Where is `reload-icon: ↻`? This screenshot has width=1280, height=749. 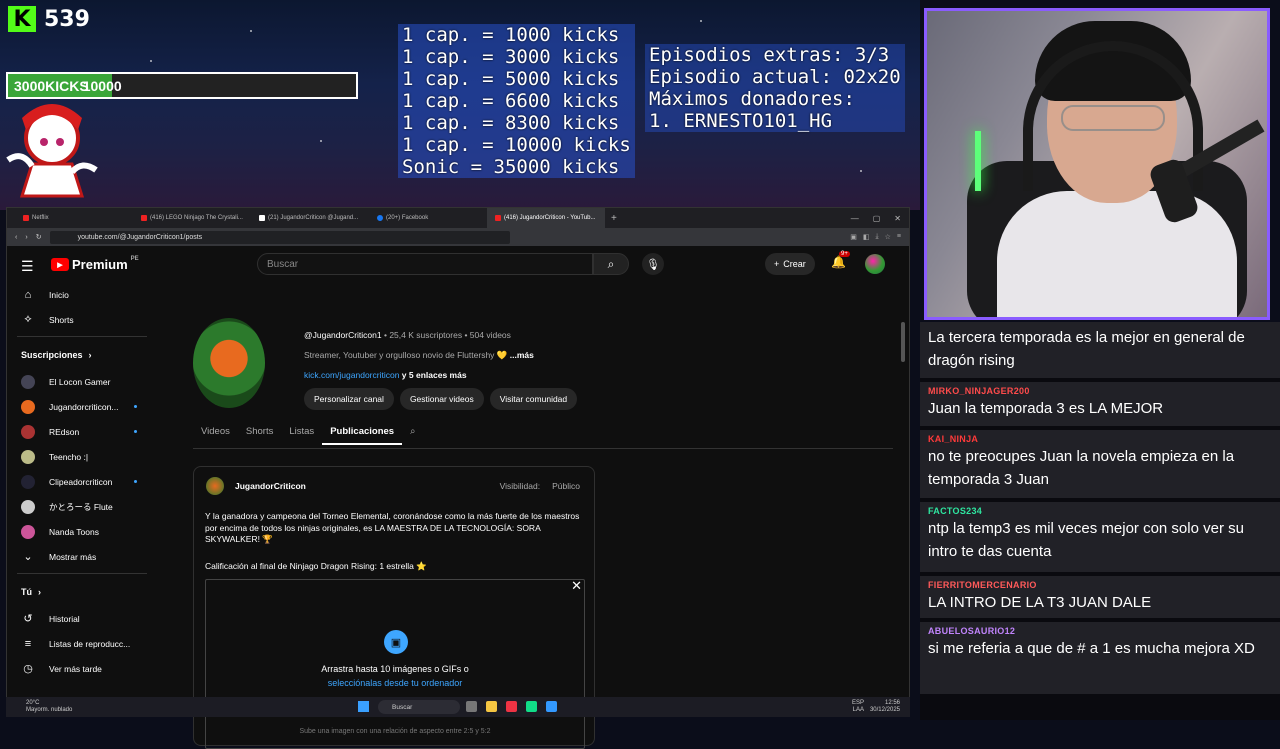
reload-icon: ↻ is located at coordinates (39, 237).